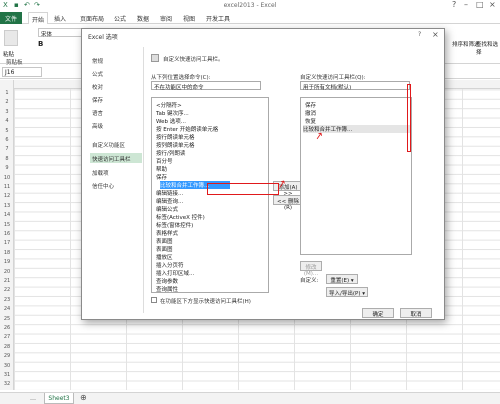 The image size is (500, 404). What do you see at coordinates (164, 161) in the screenshot?
I see `command-item: 百分号` at bounding box center [164, 161].